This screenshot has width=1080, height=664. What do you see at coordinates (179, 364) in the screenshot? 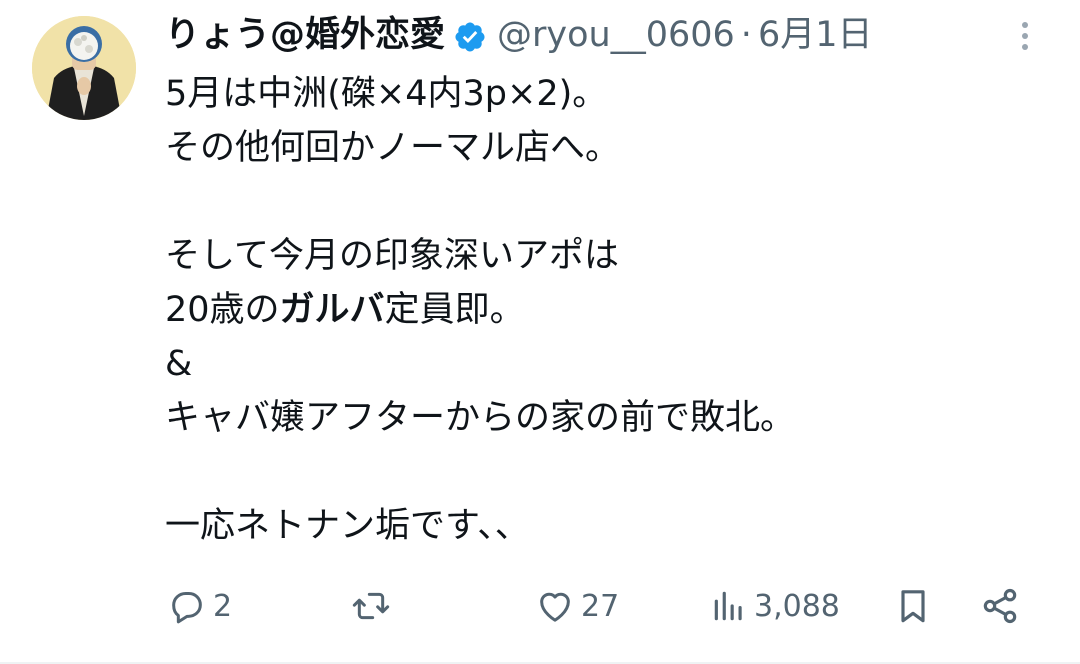
I see `tweet-line: &` at bounding box center [179, 364].